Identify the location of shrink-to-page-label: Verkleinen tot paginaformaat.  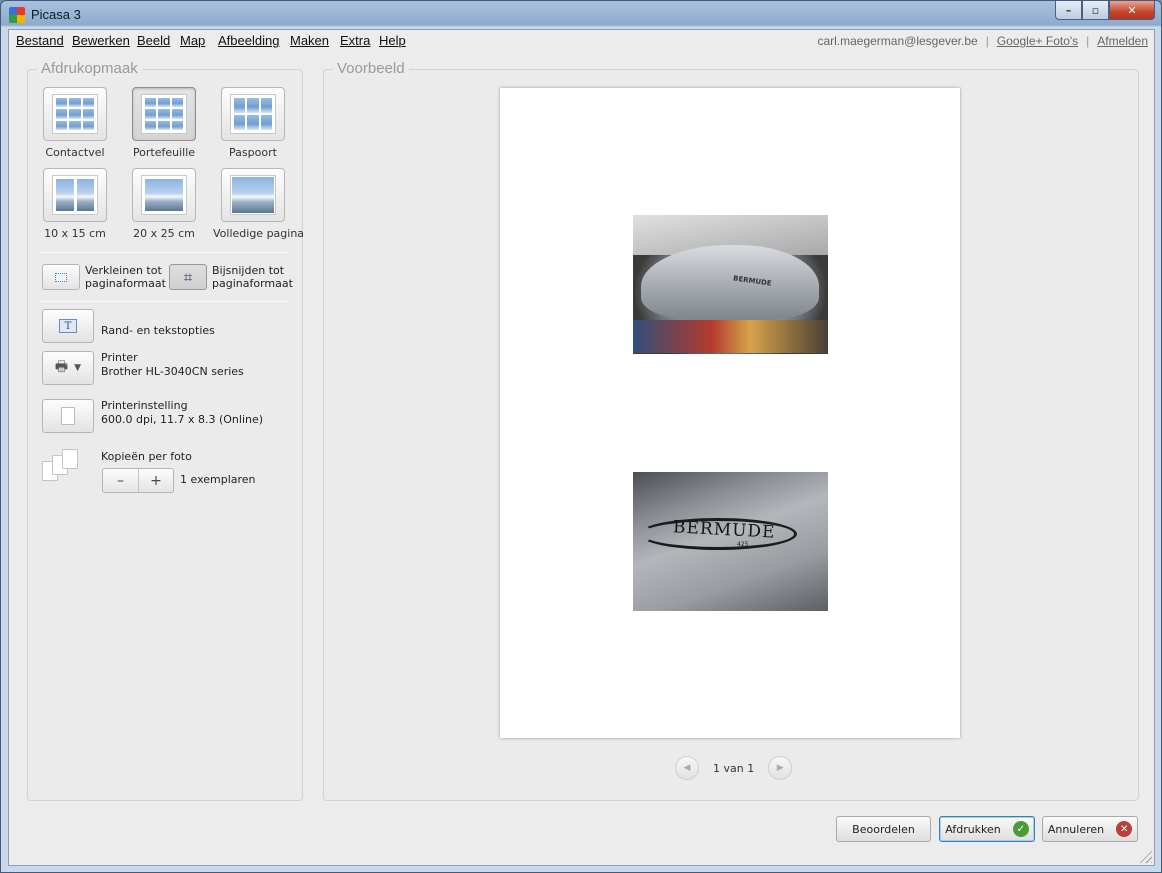
(125, 277).